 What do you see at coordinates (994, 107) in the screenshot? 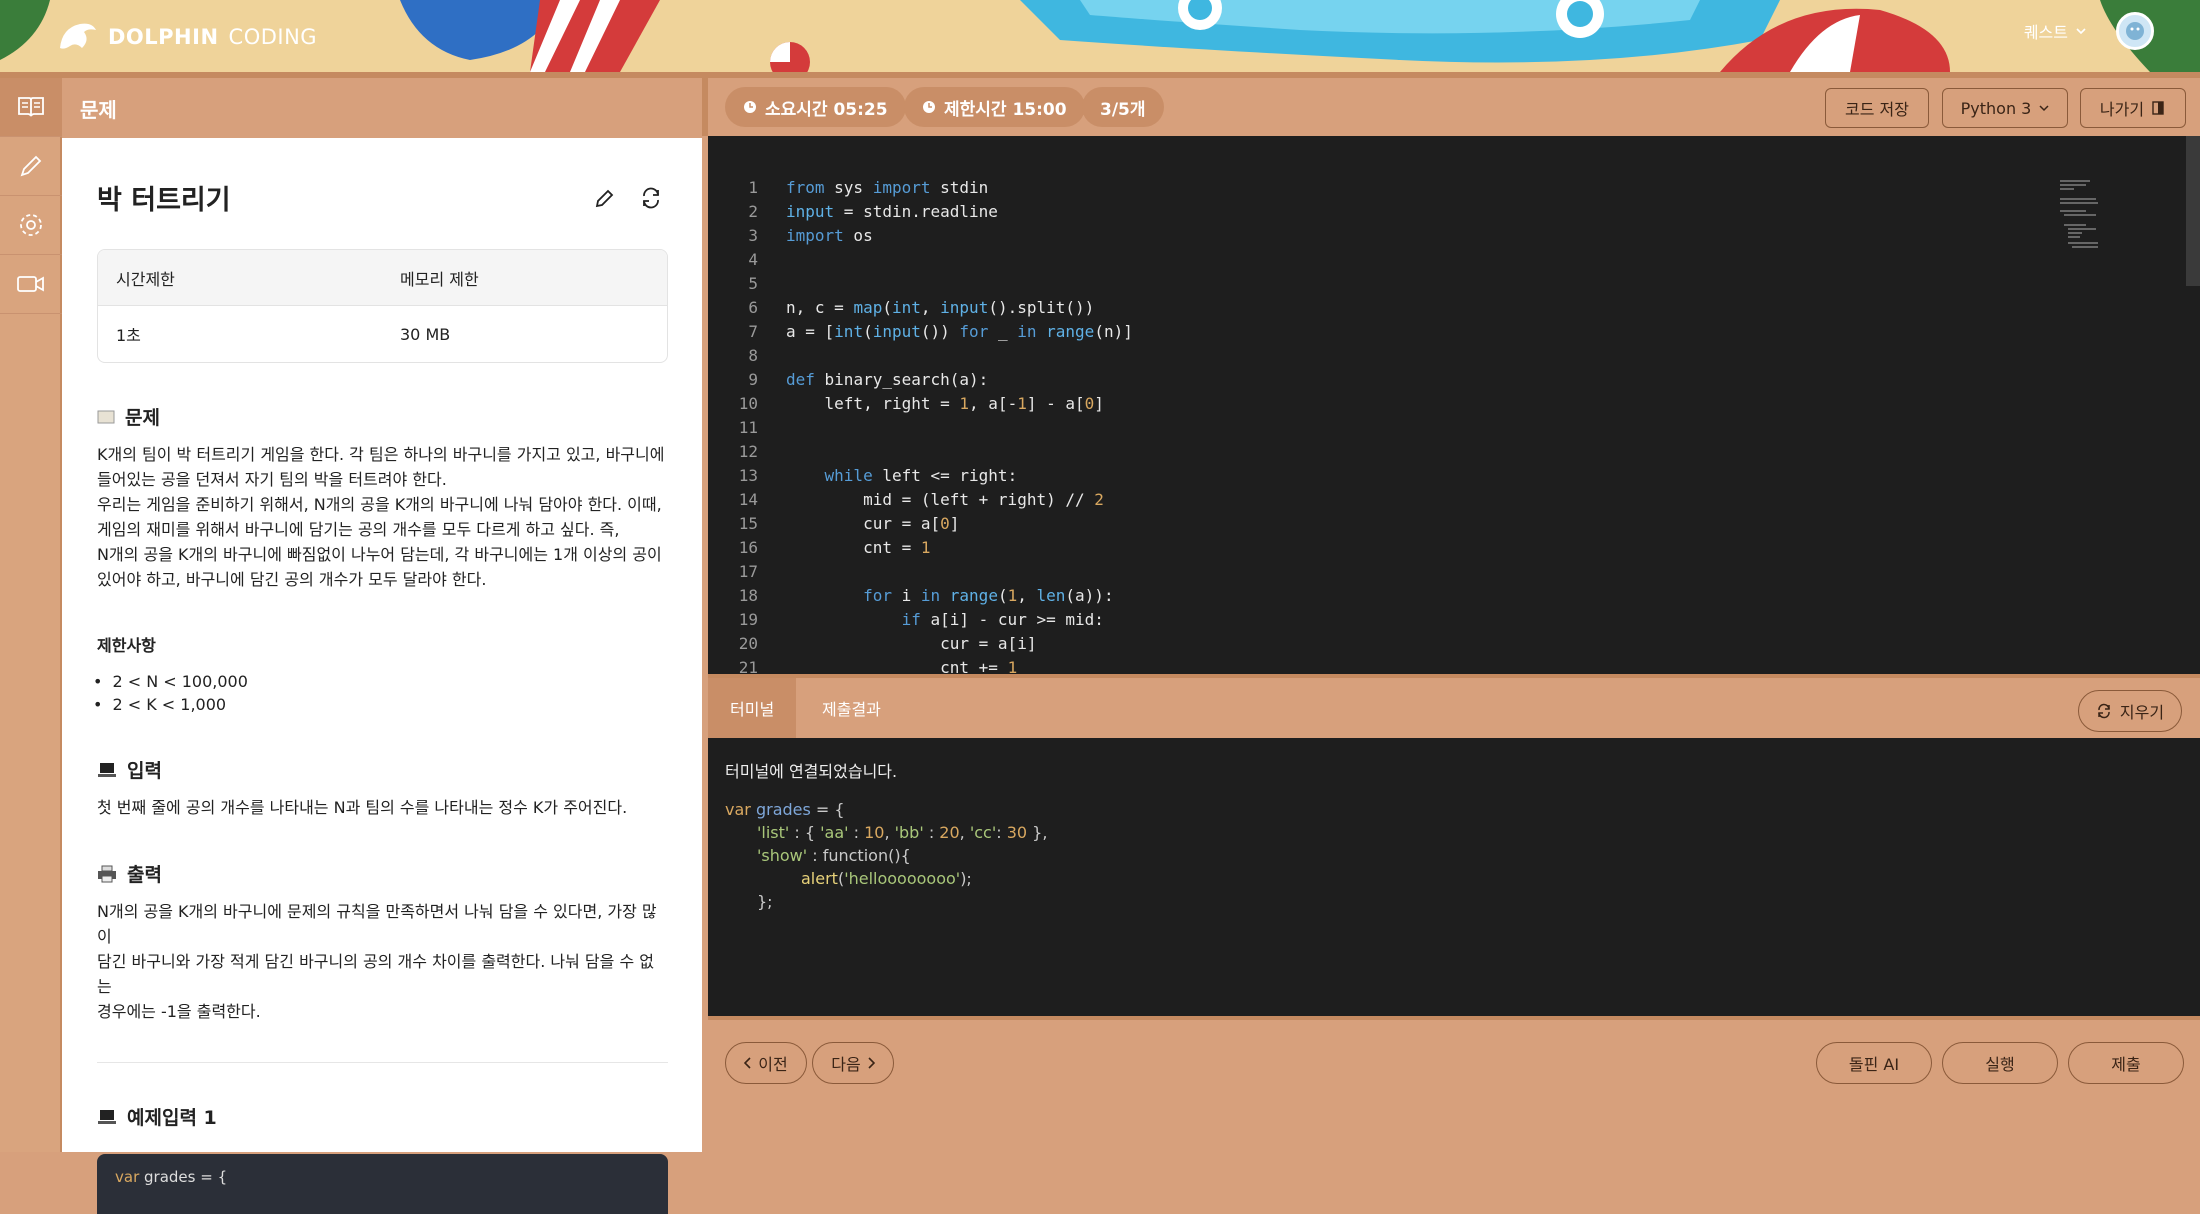
I see `time-limit-badge: 제한시간 15:00` at bounding box center [994, 107].